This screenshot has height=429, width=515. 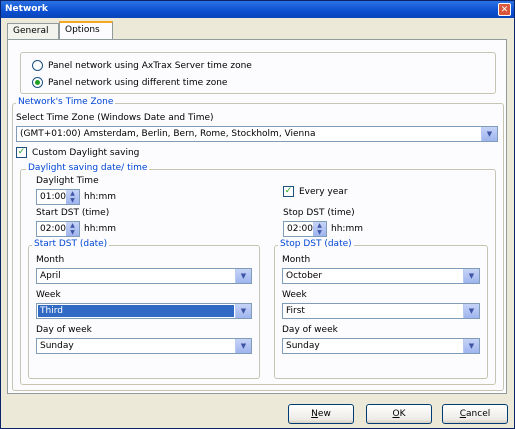 What do you see at coordinates (504, 9) in the screenshot?
I see `close-icon: ✕` at bounding box center [504, 9].